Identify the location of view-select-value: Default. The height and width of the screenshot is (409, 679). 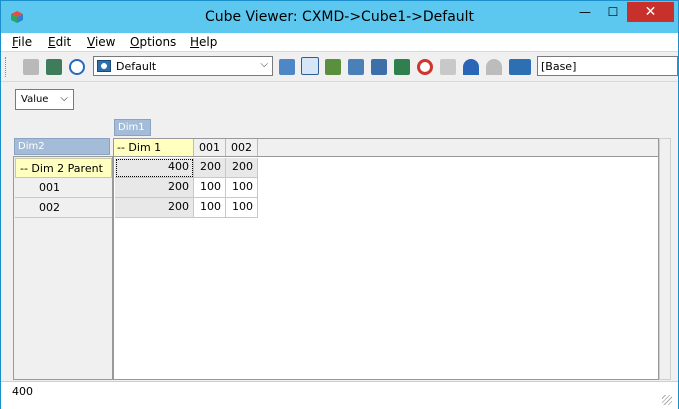
(136, 66).